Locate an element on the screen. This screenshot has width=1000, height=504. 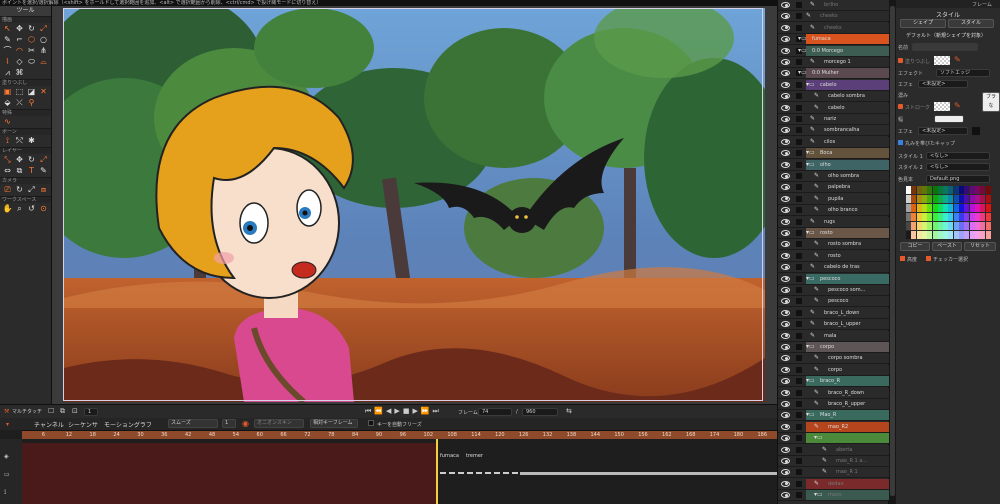
layer-row: ✎ corpo is located at coordinates (834, 370).